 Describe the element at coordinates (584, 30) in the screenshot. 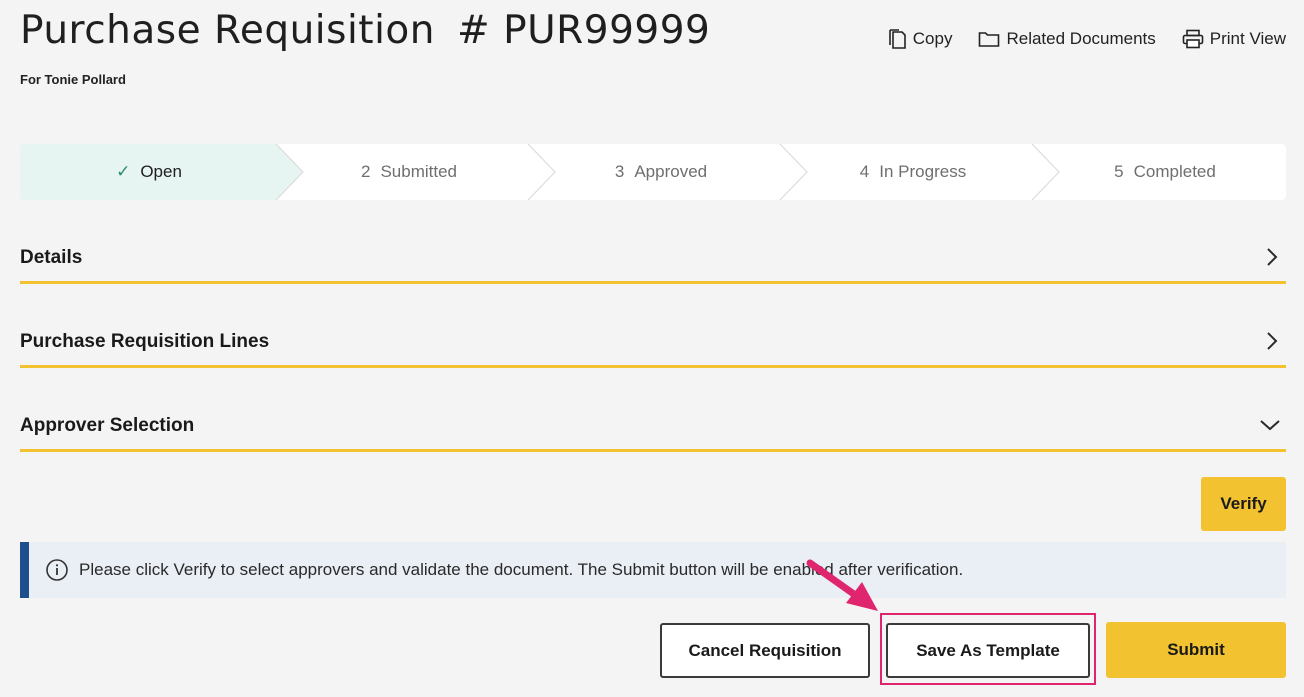

I see `document-number: # PUR99999` at that location.